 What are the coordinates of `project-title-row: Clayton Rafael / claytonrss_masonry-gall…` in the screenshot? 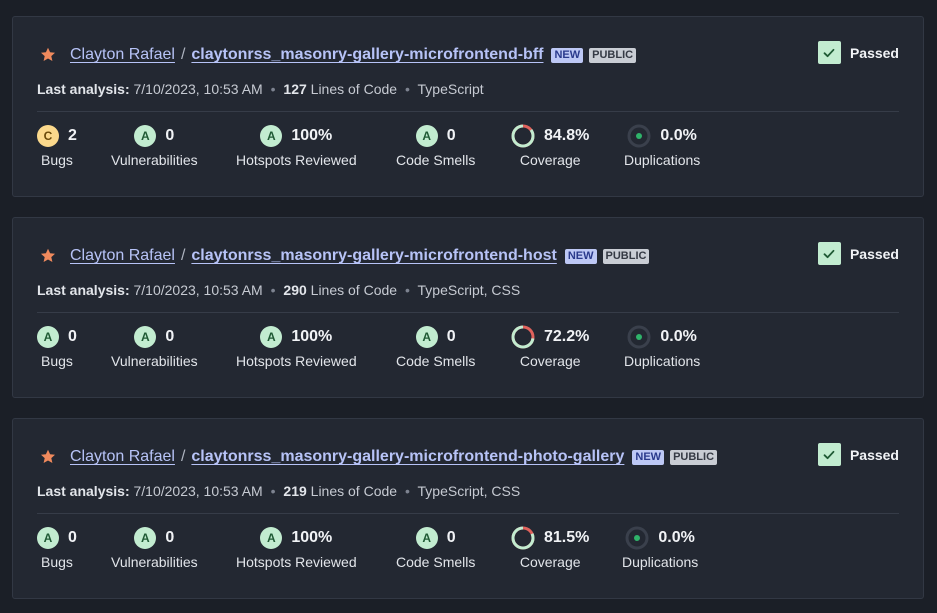 It's located at (379, 457).